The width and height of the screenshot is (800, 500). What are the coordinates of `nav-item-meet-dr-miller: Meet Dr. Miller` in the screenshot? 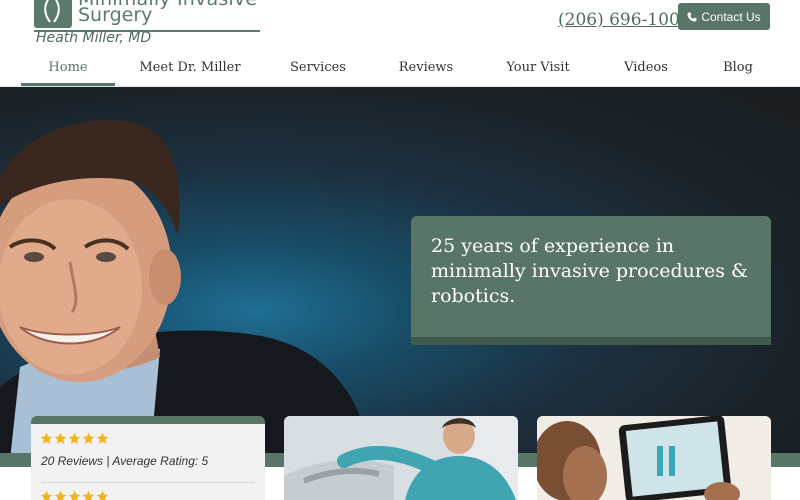 It's located at (190, 73).